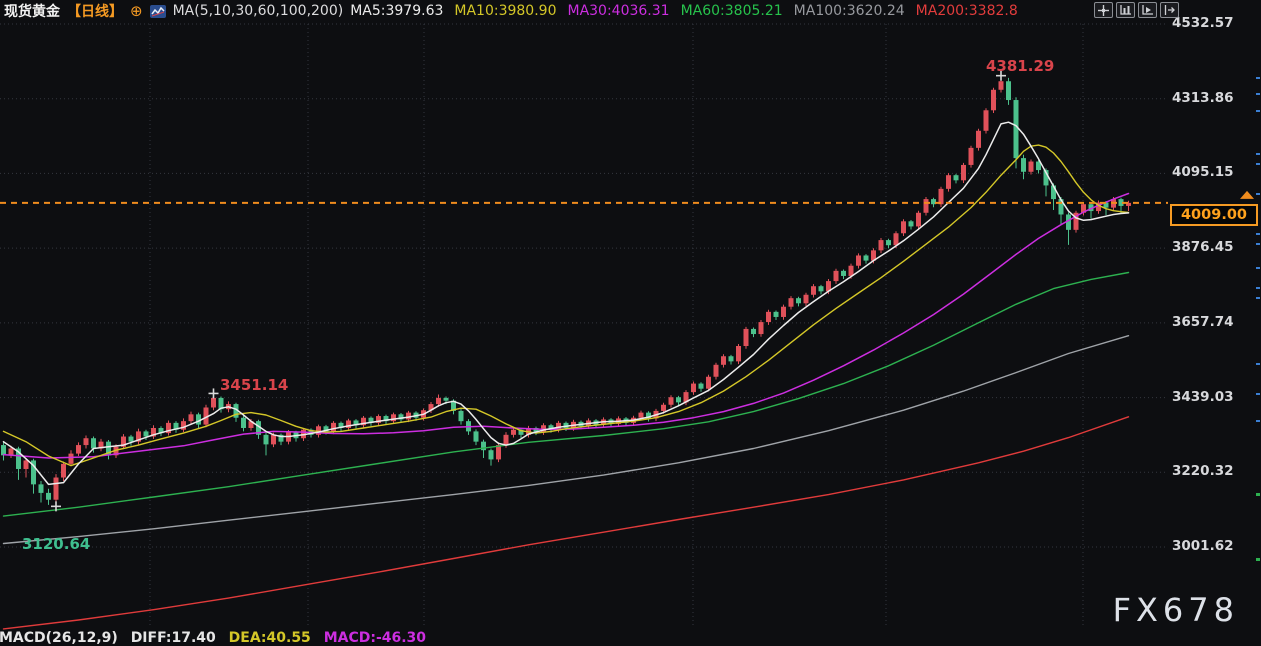 Image resolution: width=1261 pixels, height=646 pixels. Describe the element at coordinates (1125, 10) in the screenshot. I see `axis-bars-icon` at that location.